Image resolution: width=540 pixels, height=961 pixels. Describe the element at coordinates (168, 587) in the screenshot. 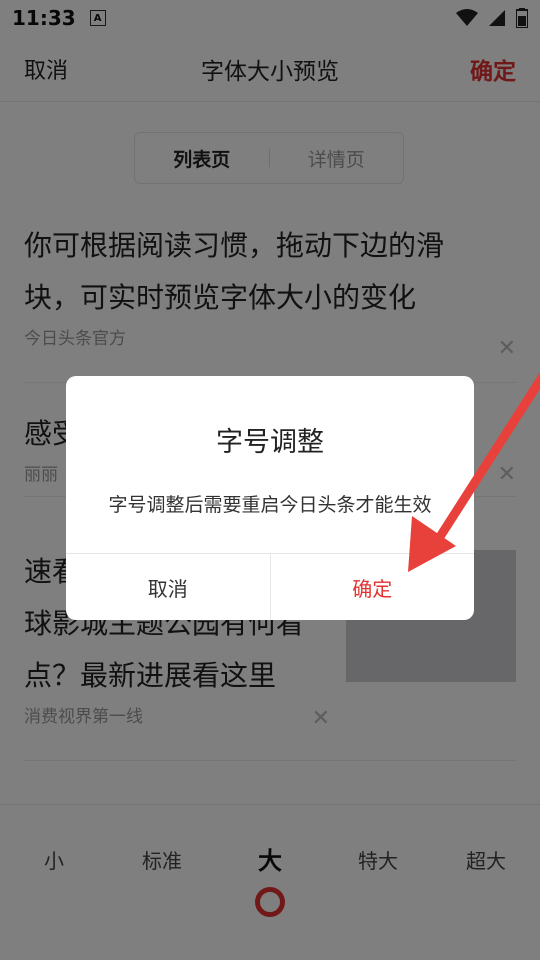

I see `dialog-cancel-button: 取消` at that location.